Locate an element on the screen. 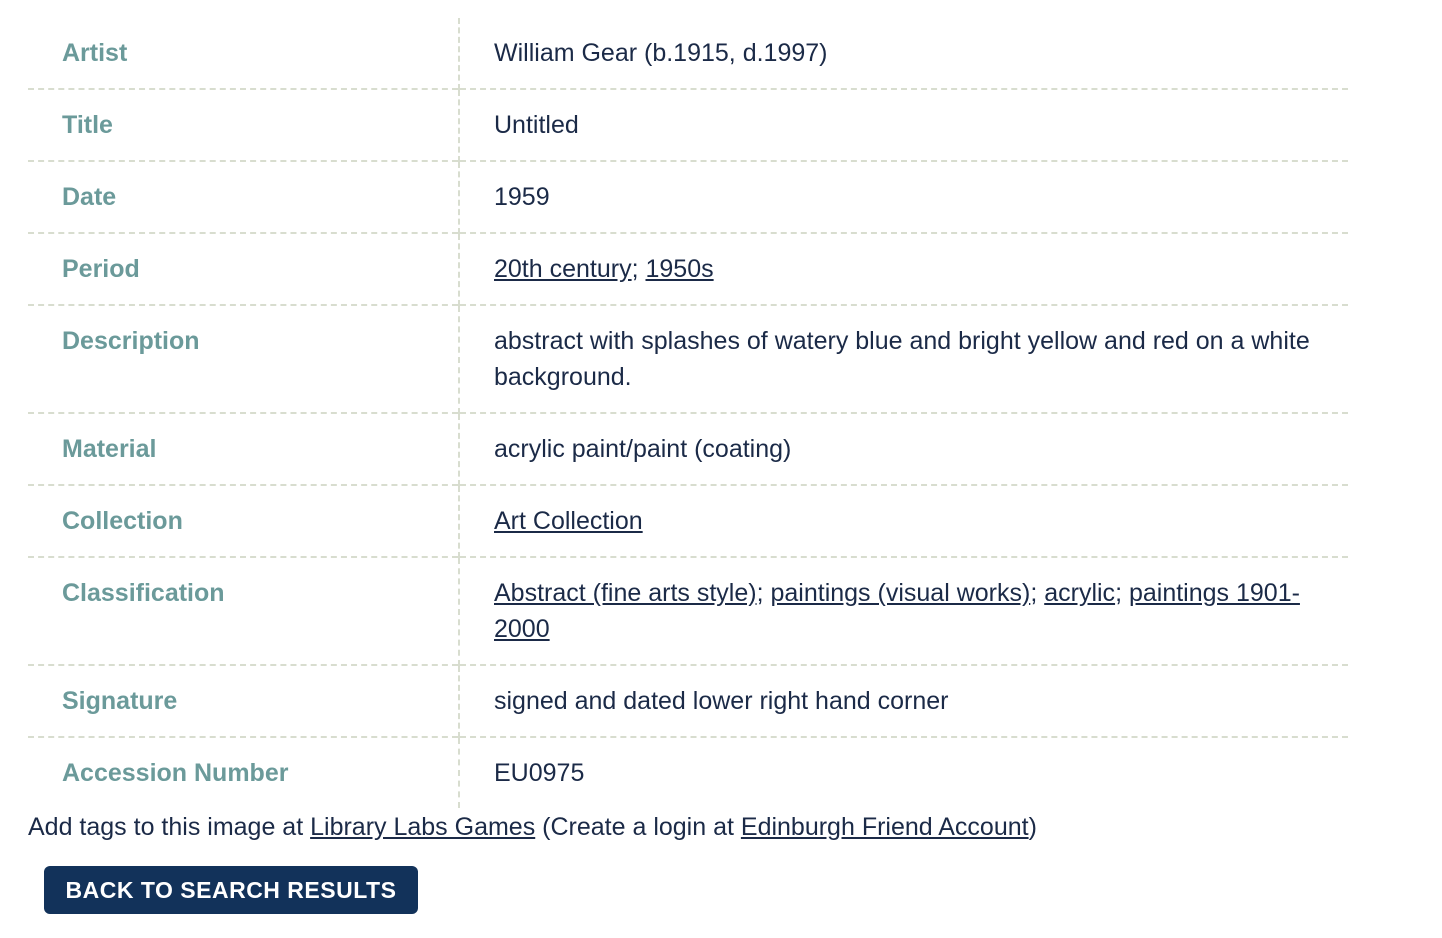  tags-notice-prefix: Add tags to this image at is located at coordinates (169, 827).